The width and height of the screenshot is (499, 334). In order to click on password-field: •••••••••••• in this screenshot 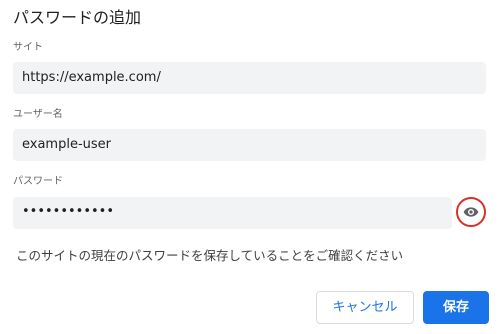, I will do `click(232, 213)`.